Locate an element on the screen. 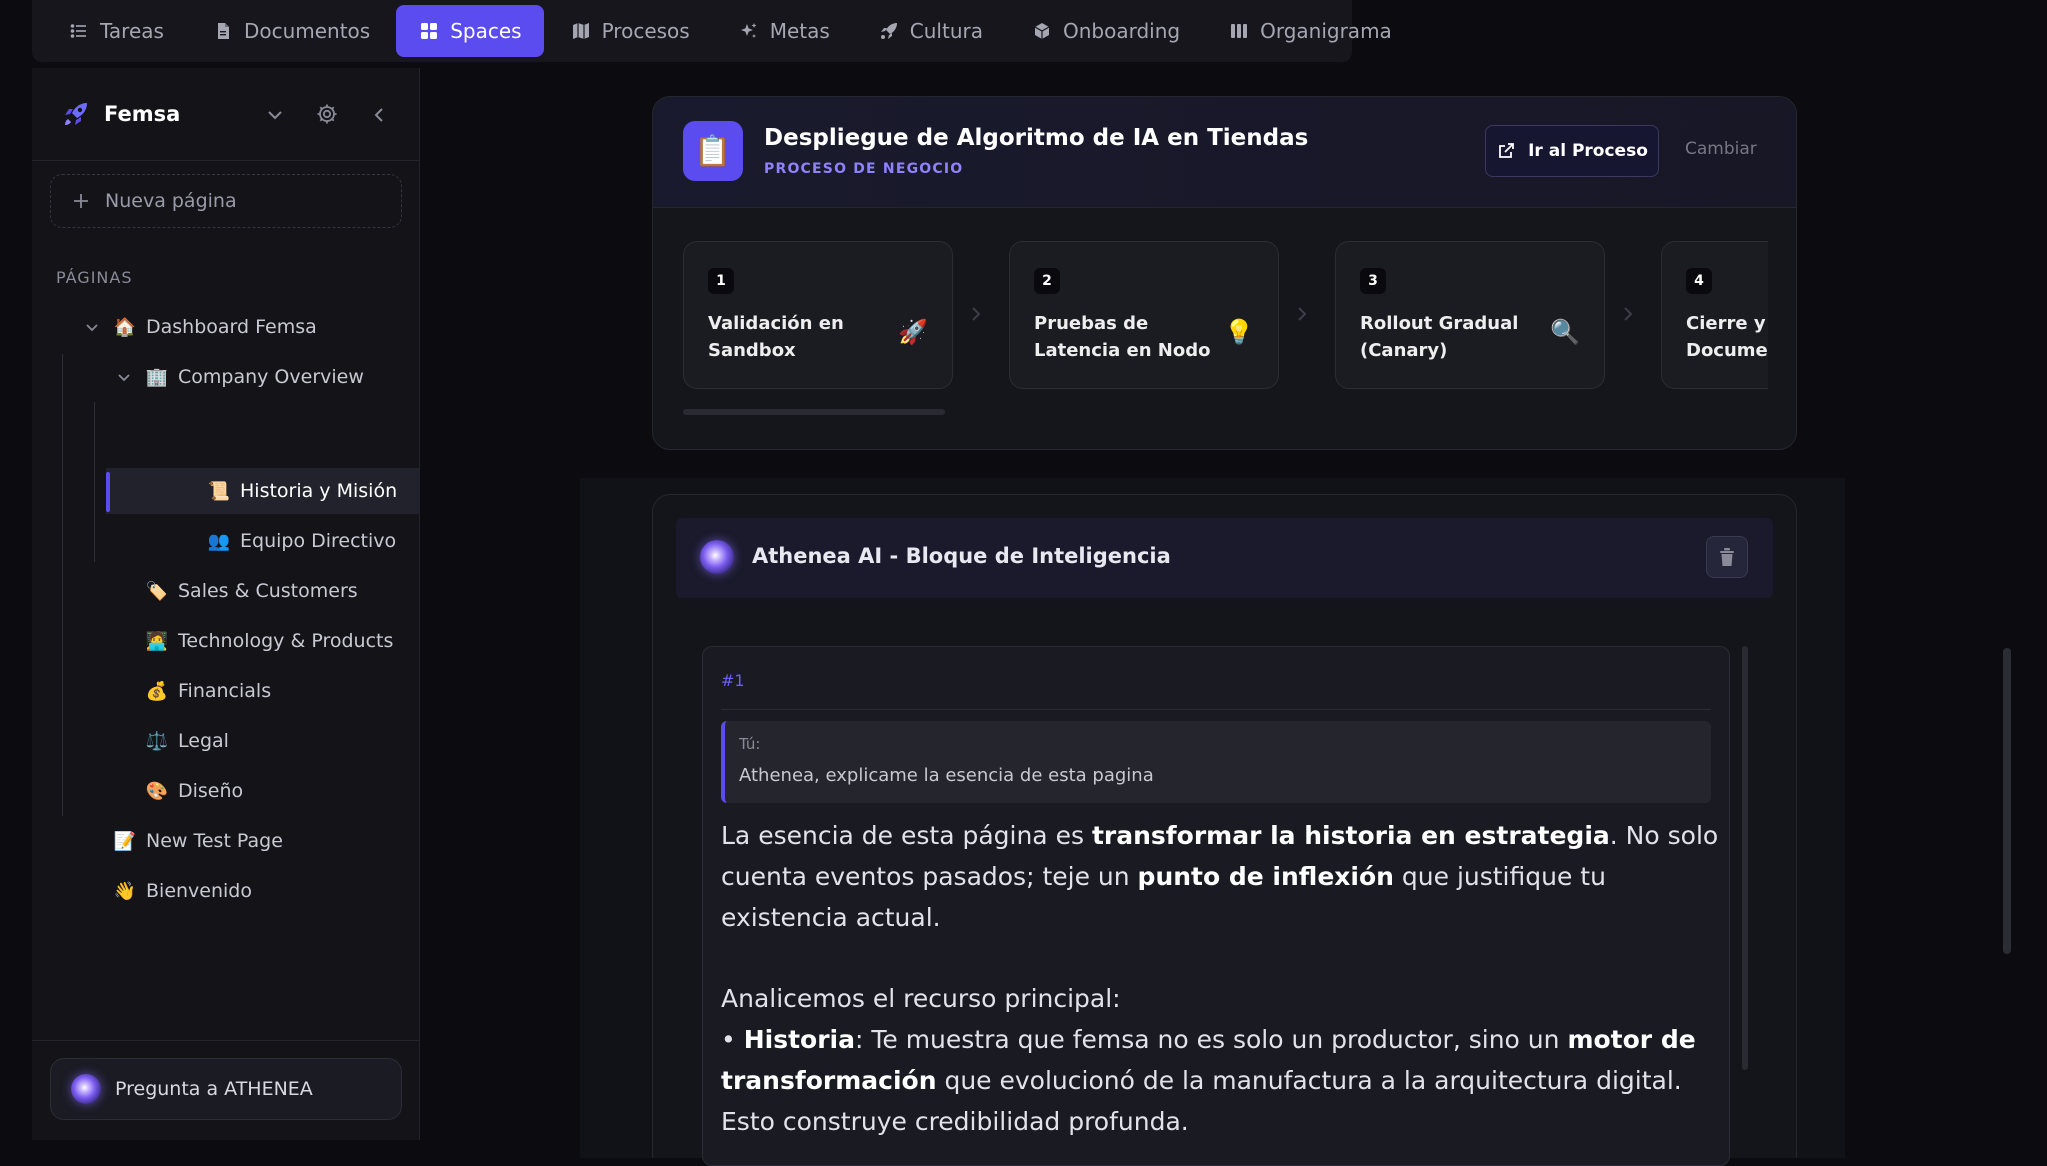 Image resolution: width=2047 pixels, height=1166 pixels. sidebar-item-label: Financials is located at coordinates (225, 691).